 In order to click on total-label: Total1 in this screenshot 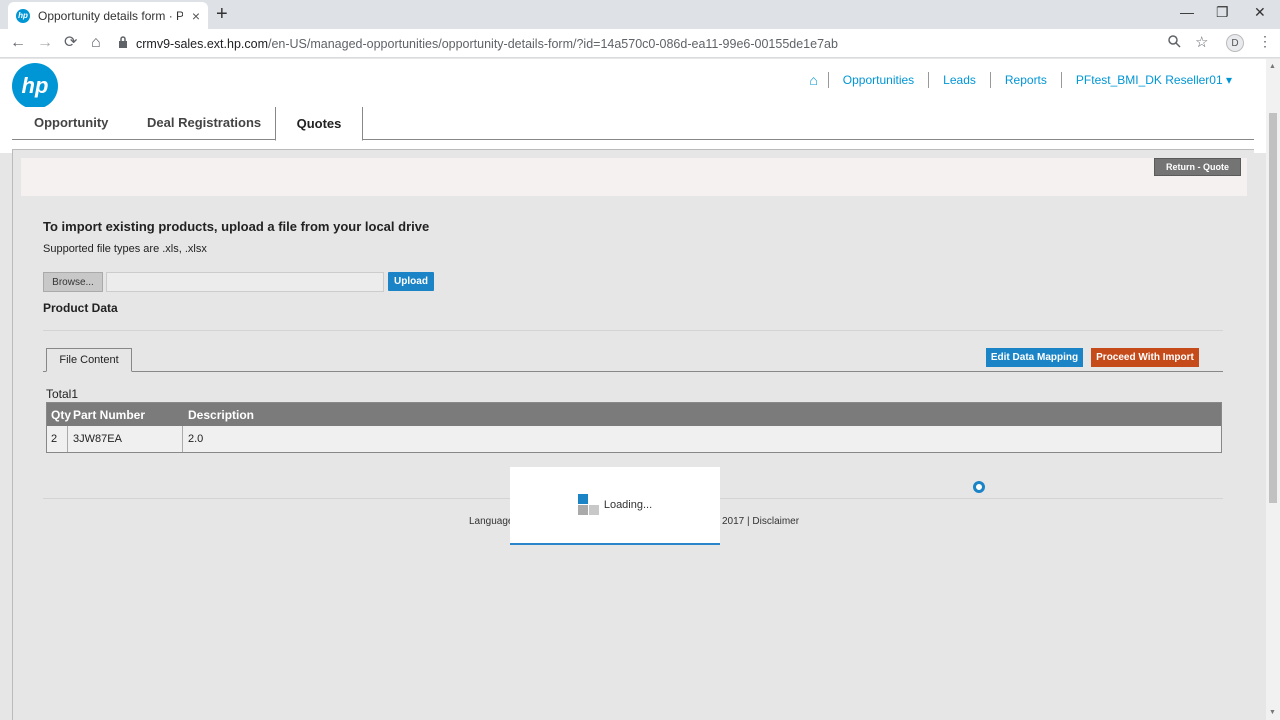, I will do `click(62, 394)`.